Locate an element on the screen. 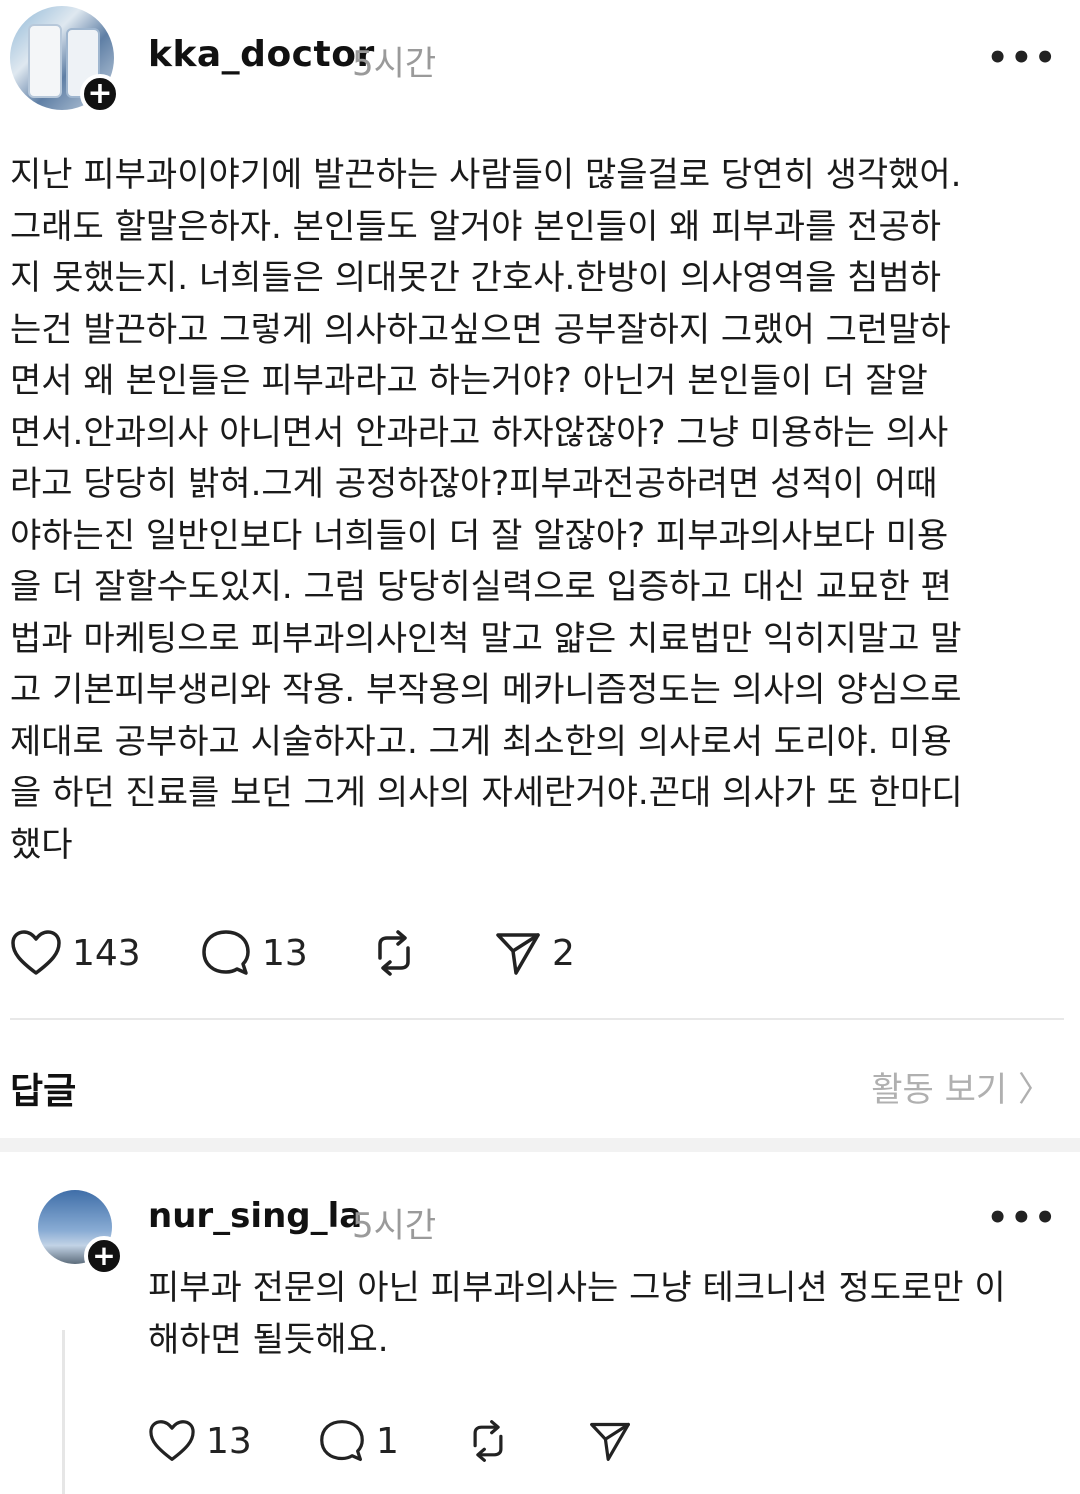 Image resolution: width=1080 pixels, height=1494 pixels. replies-label: 답글 is located at coordinates (43, 1091).